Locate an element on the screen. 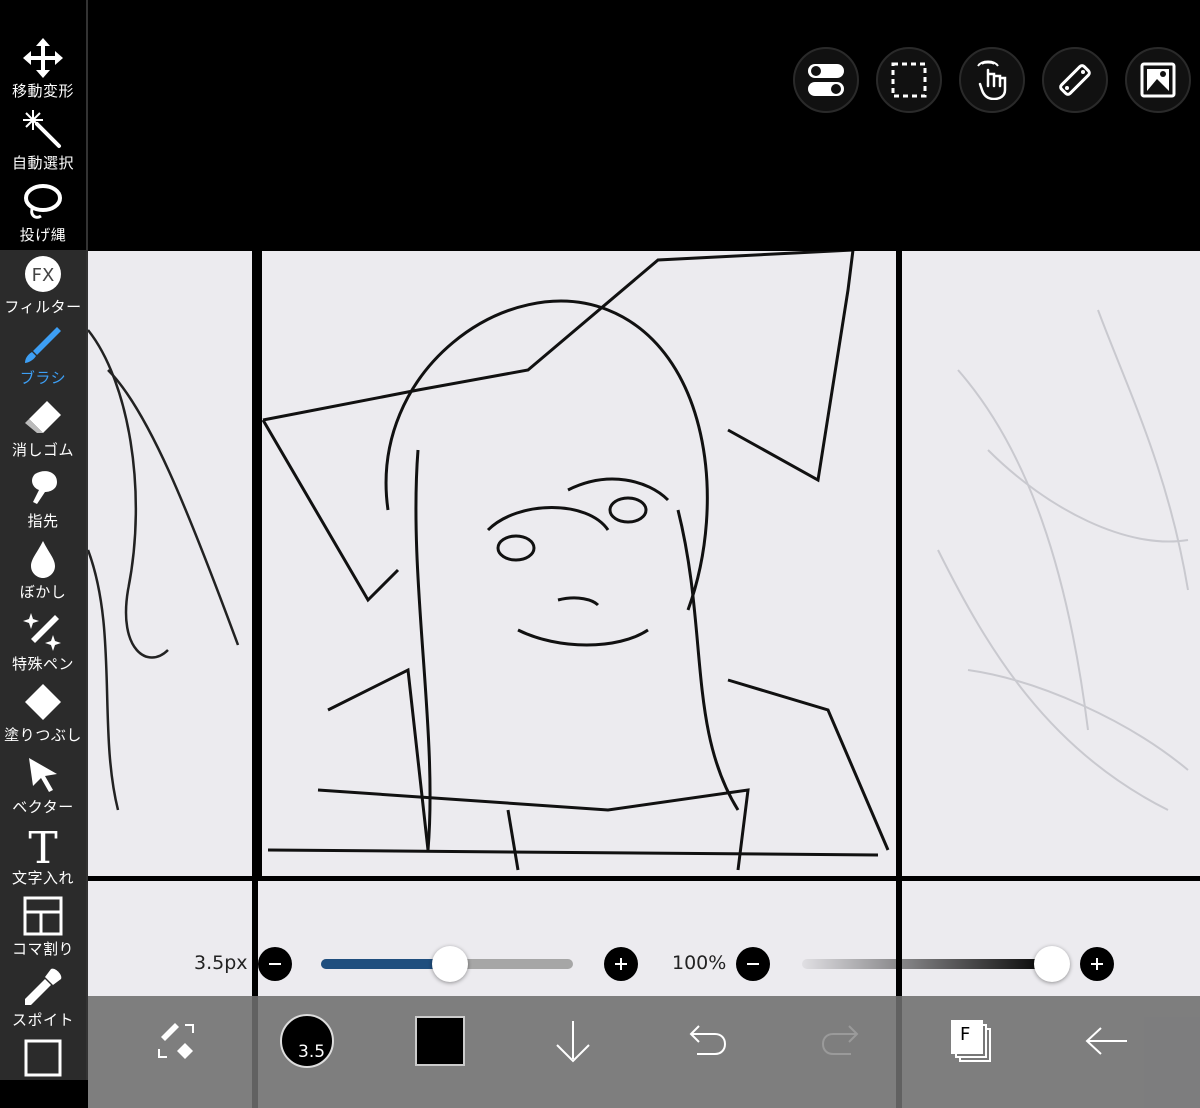 The image size is (1200, 1108). back-button is located at coordinates (1107, 1041).